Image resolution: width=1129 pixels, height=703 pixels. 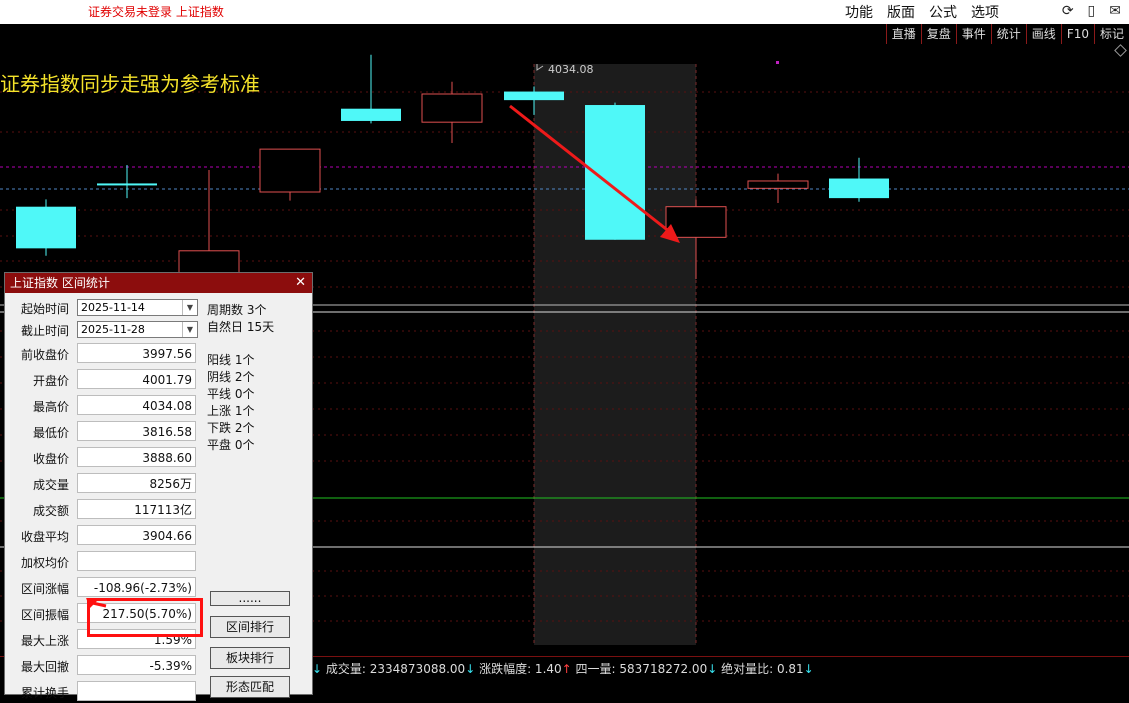 I want to click on stats-label: 区间振幅, so click(x=44, y=615).